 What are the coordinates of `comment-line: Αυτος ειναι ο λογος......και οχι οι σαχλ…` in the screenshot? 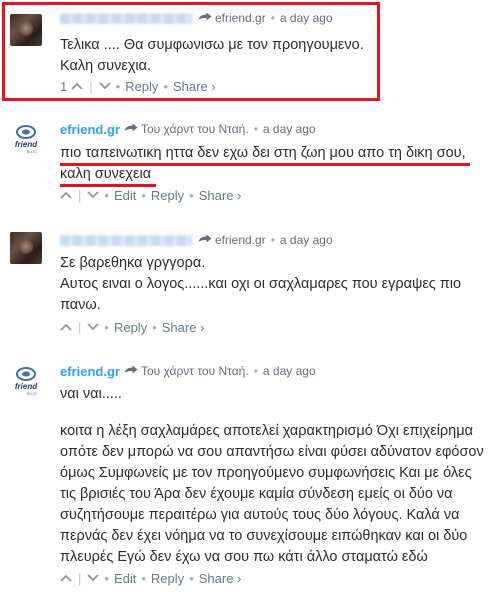 It's located at (261, 284).